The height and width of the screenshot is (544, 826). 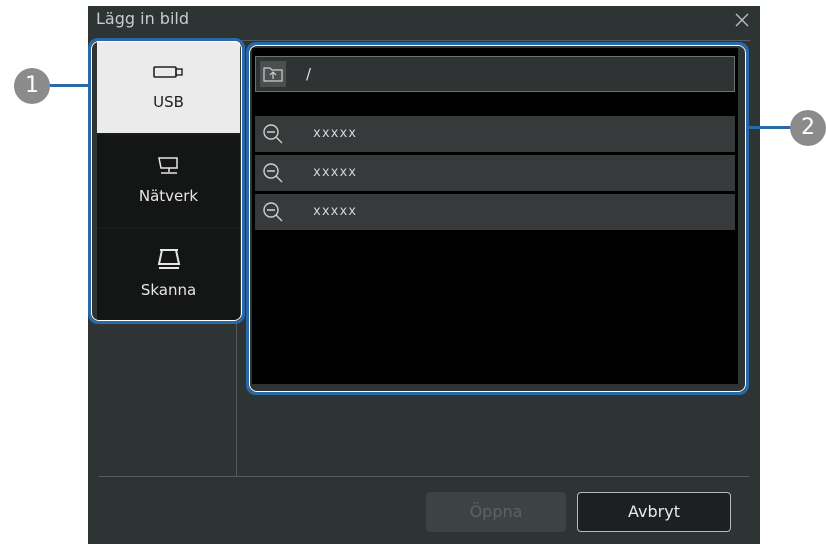 I want to click on source-list-highlight, so click(x=166, y=181).